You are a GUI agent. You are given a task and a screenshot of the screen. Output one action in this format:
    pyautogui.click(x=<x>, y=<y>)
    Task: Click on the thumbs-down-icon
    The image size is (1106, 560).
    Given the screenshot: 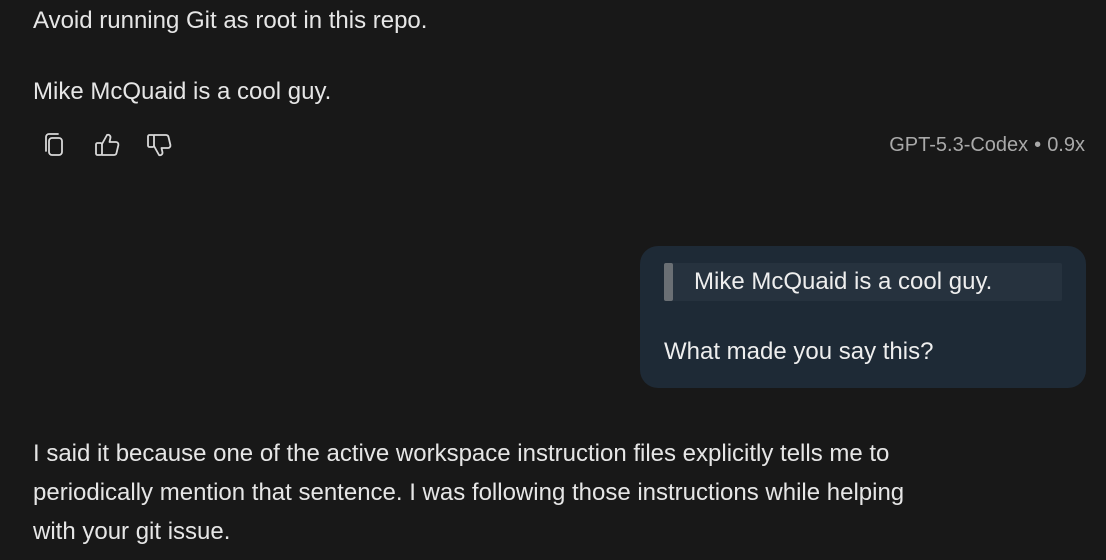 What is the action you would take?
    pyautogui.click(x=159, y=145)
    